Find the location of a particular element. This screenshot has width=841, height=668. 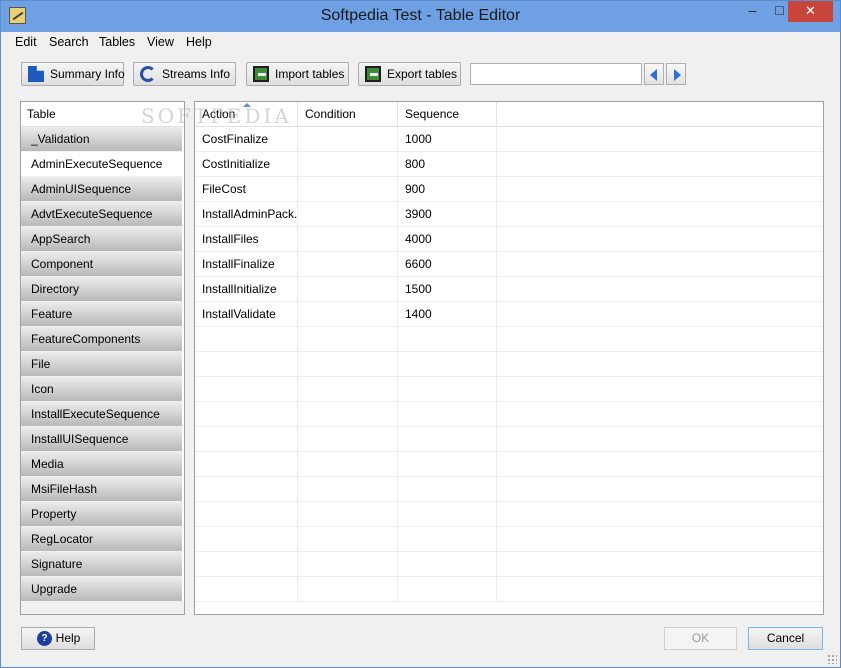

cell-sequence: 1000 is located at coordinates (447, 139).